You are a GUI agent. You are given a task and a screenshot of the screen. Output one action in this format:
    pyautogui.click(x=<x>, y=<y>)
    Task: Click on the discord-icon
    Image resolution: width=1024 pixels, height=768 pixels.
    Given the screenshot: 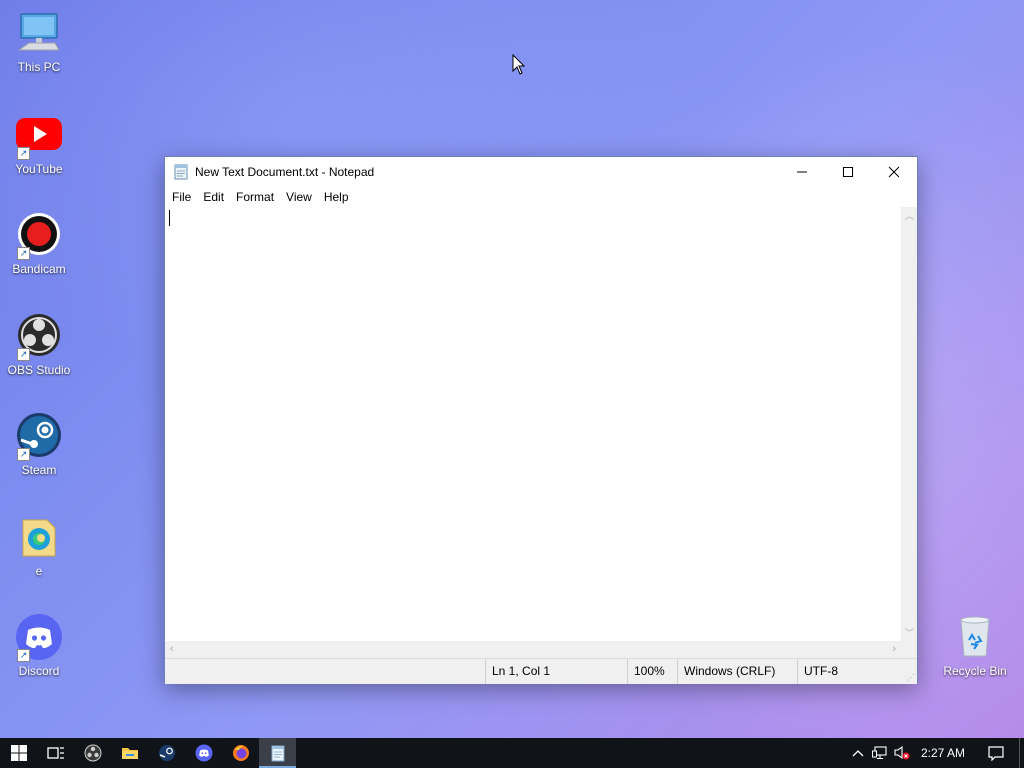 What is the action you would take?
    pyautogui.click(x=203, y=753)
    